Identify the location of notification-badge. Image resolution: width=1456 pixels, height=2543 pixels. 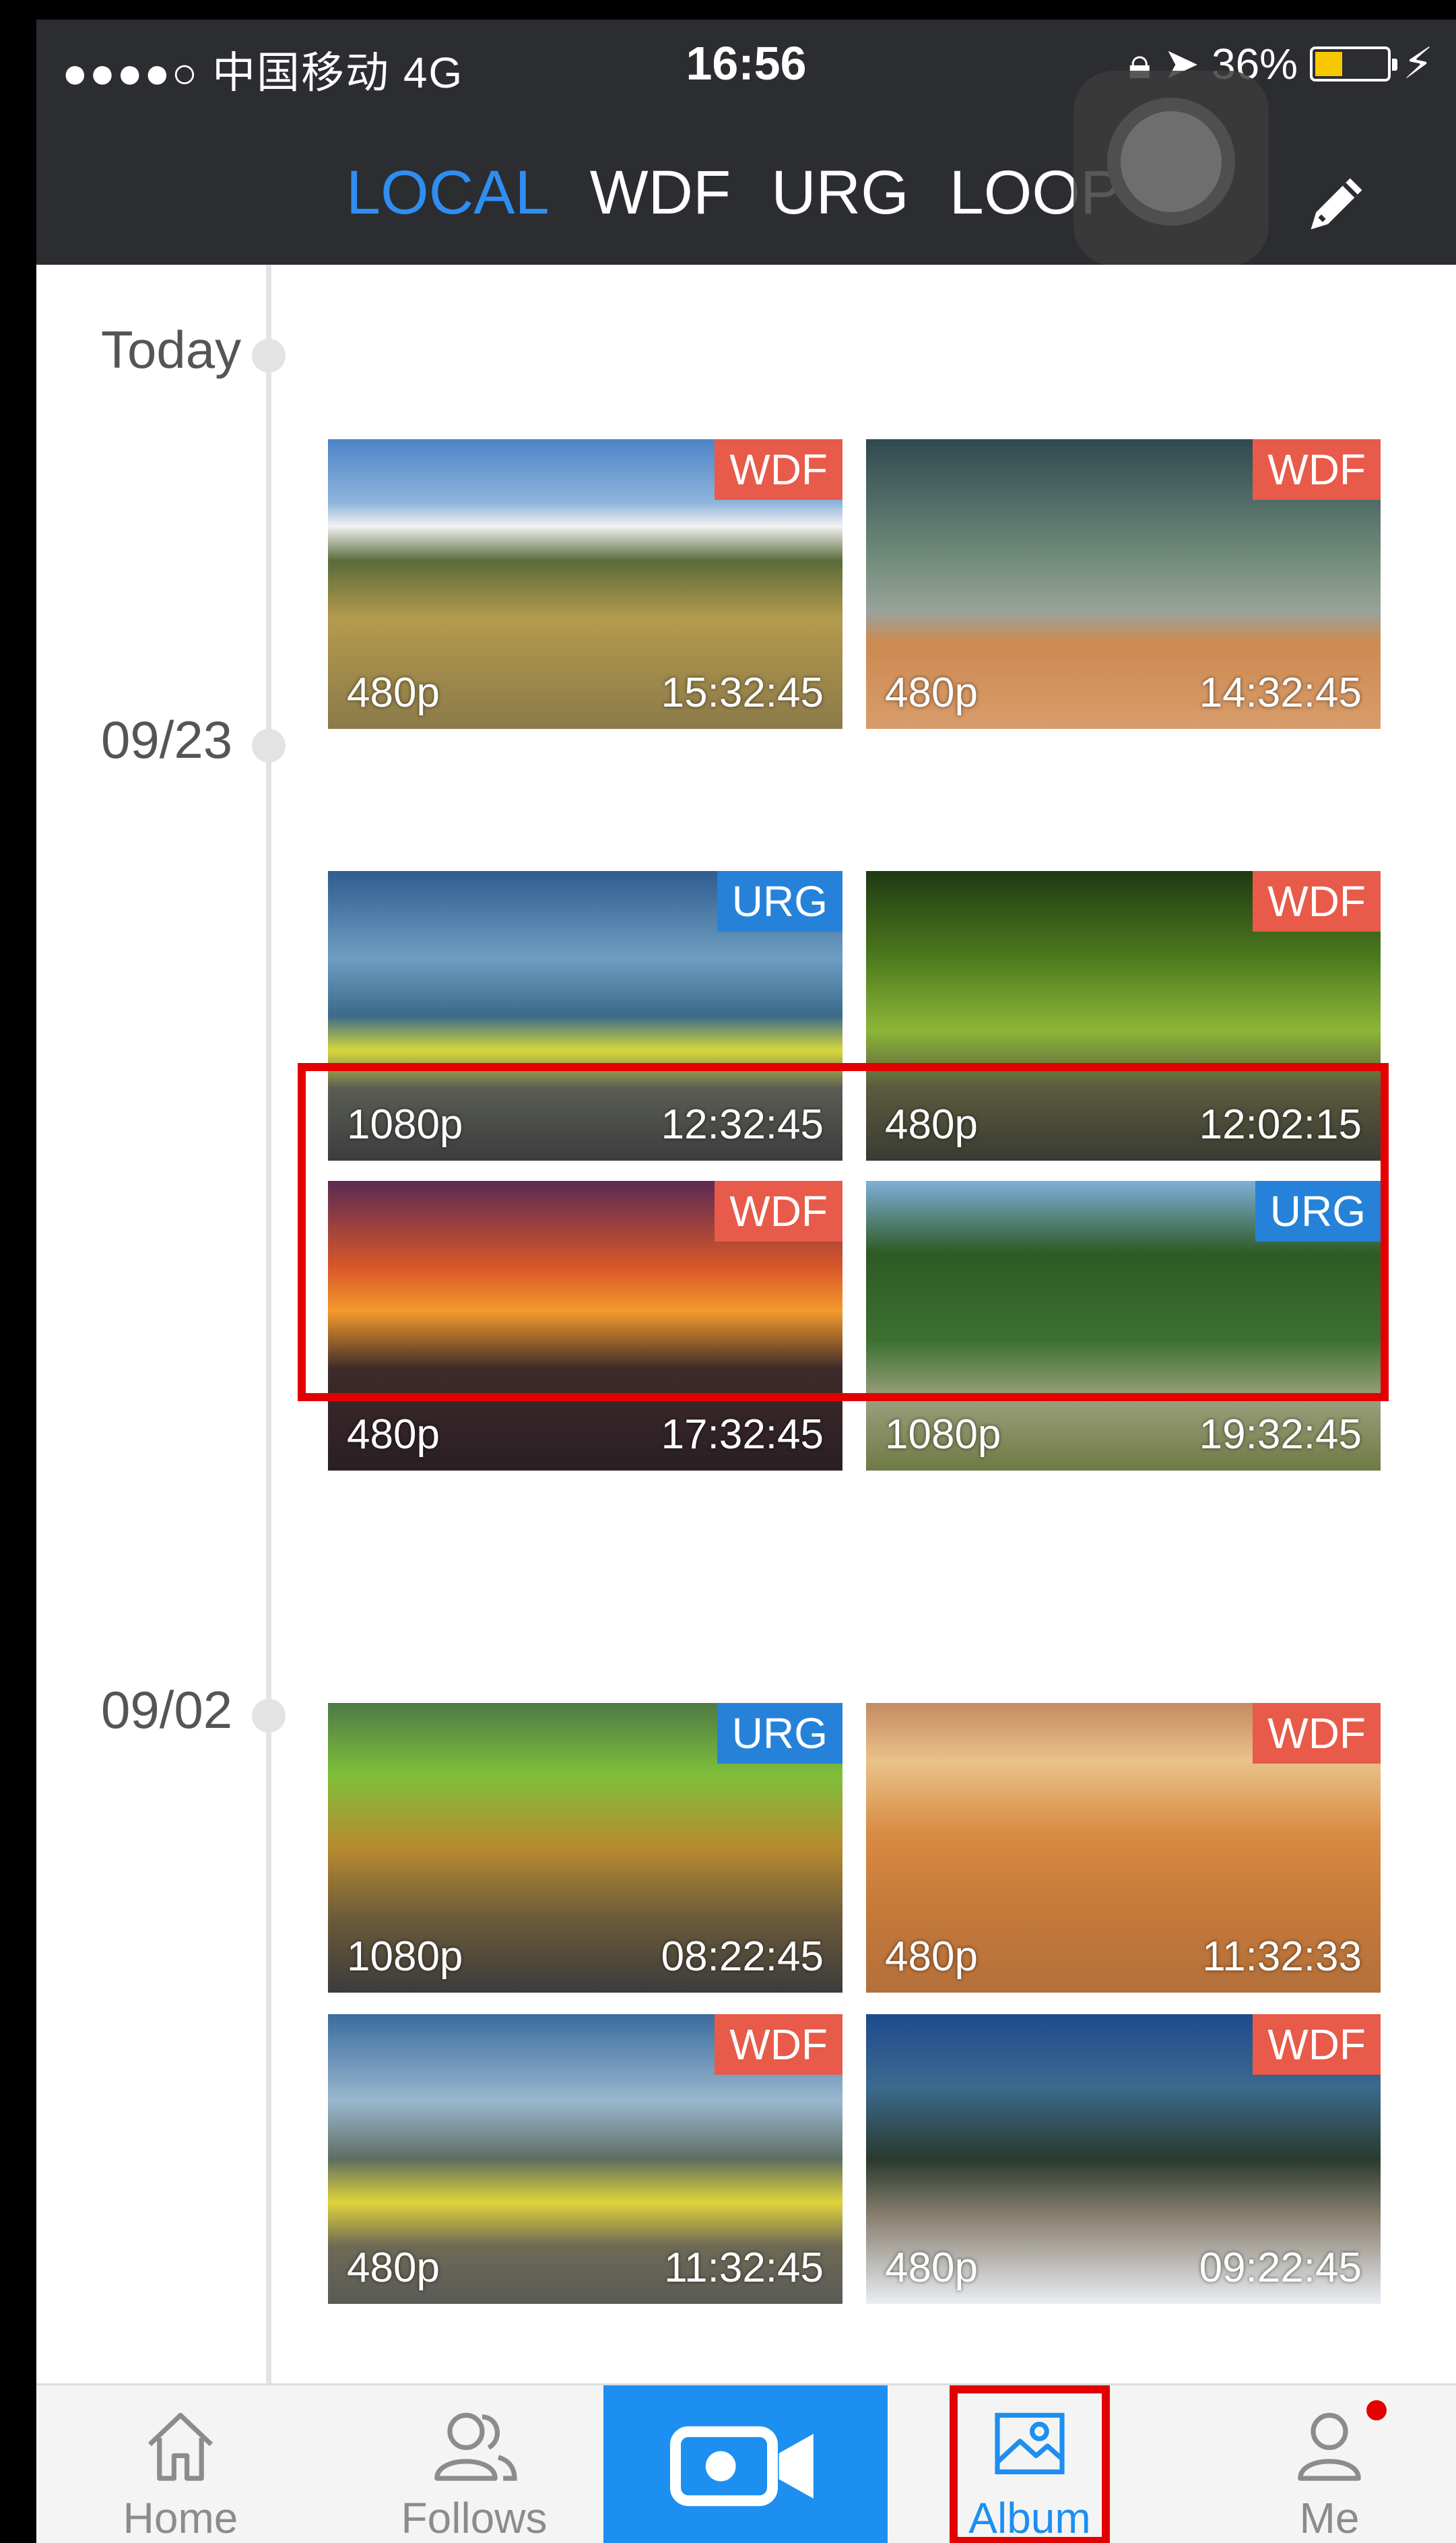
(1376, 2410).